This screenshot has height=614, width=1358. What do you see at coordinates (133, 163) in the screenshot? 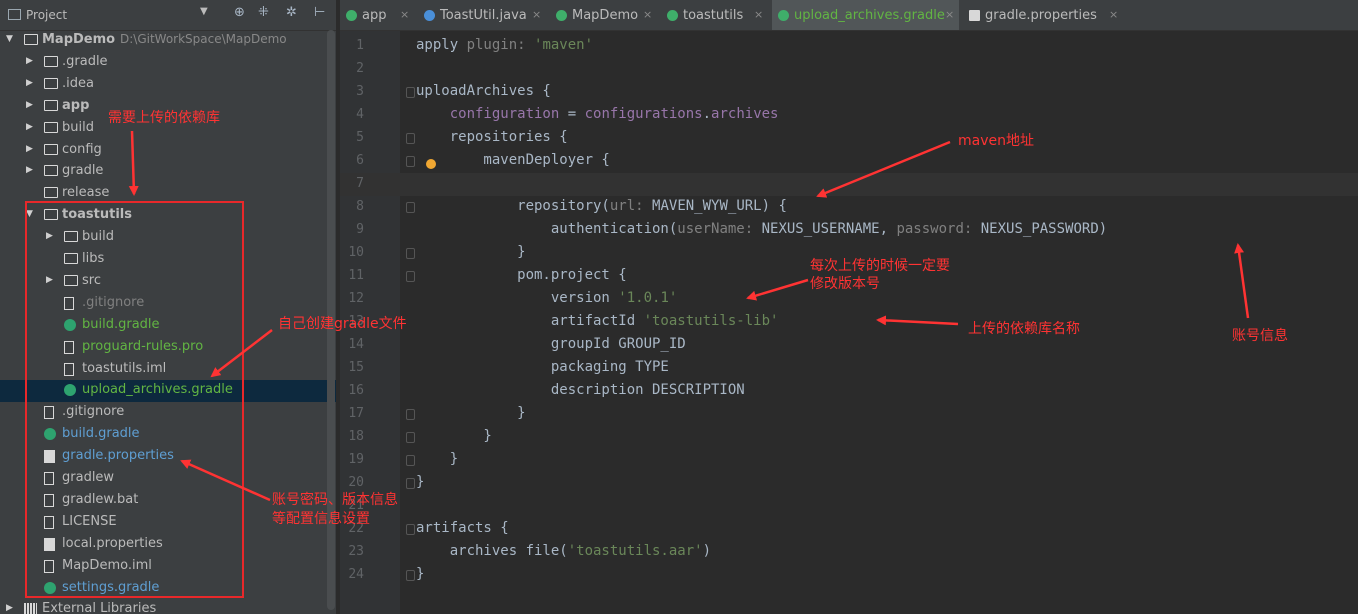
I see `arrow-to-toastutils` at bounding box center [133, 163].